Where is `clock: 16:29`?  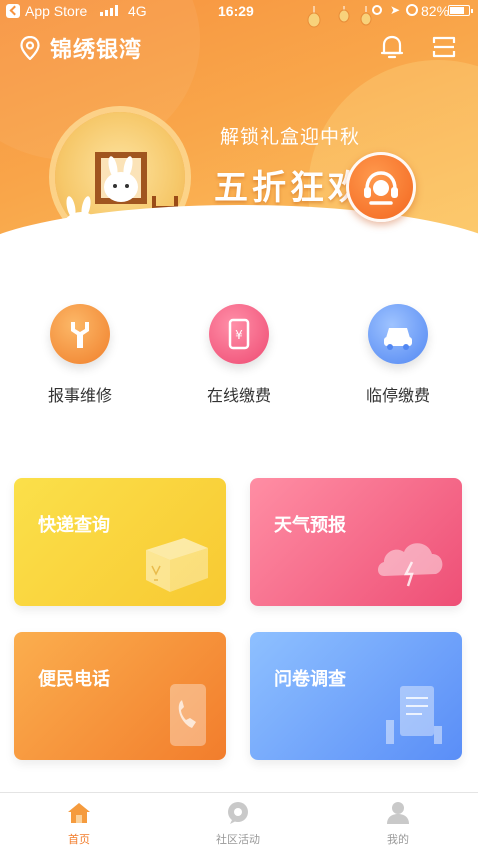 clock: 16:29 is located at coordinates (236, 11).